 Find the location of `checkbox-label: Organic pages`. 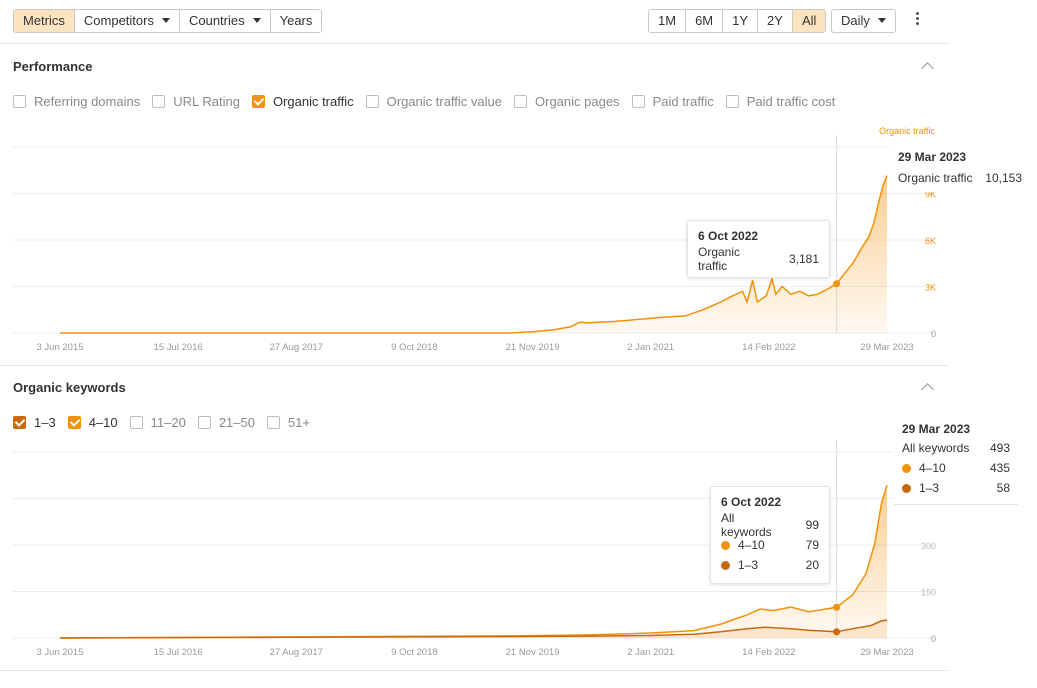

checkbox-label: Organic pages is located at coordinates (577, 101).